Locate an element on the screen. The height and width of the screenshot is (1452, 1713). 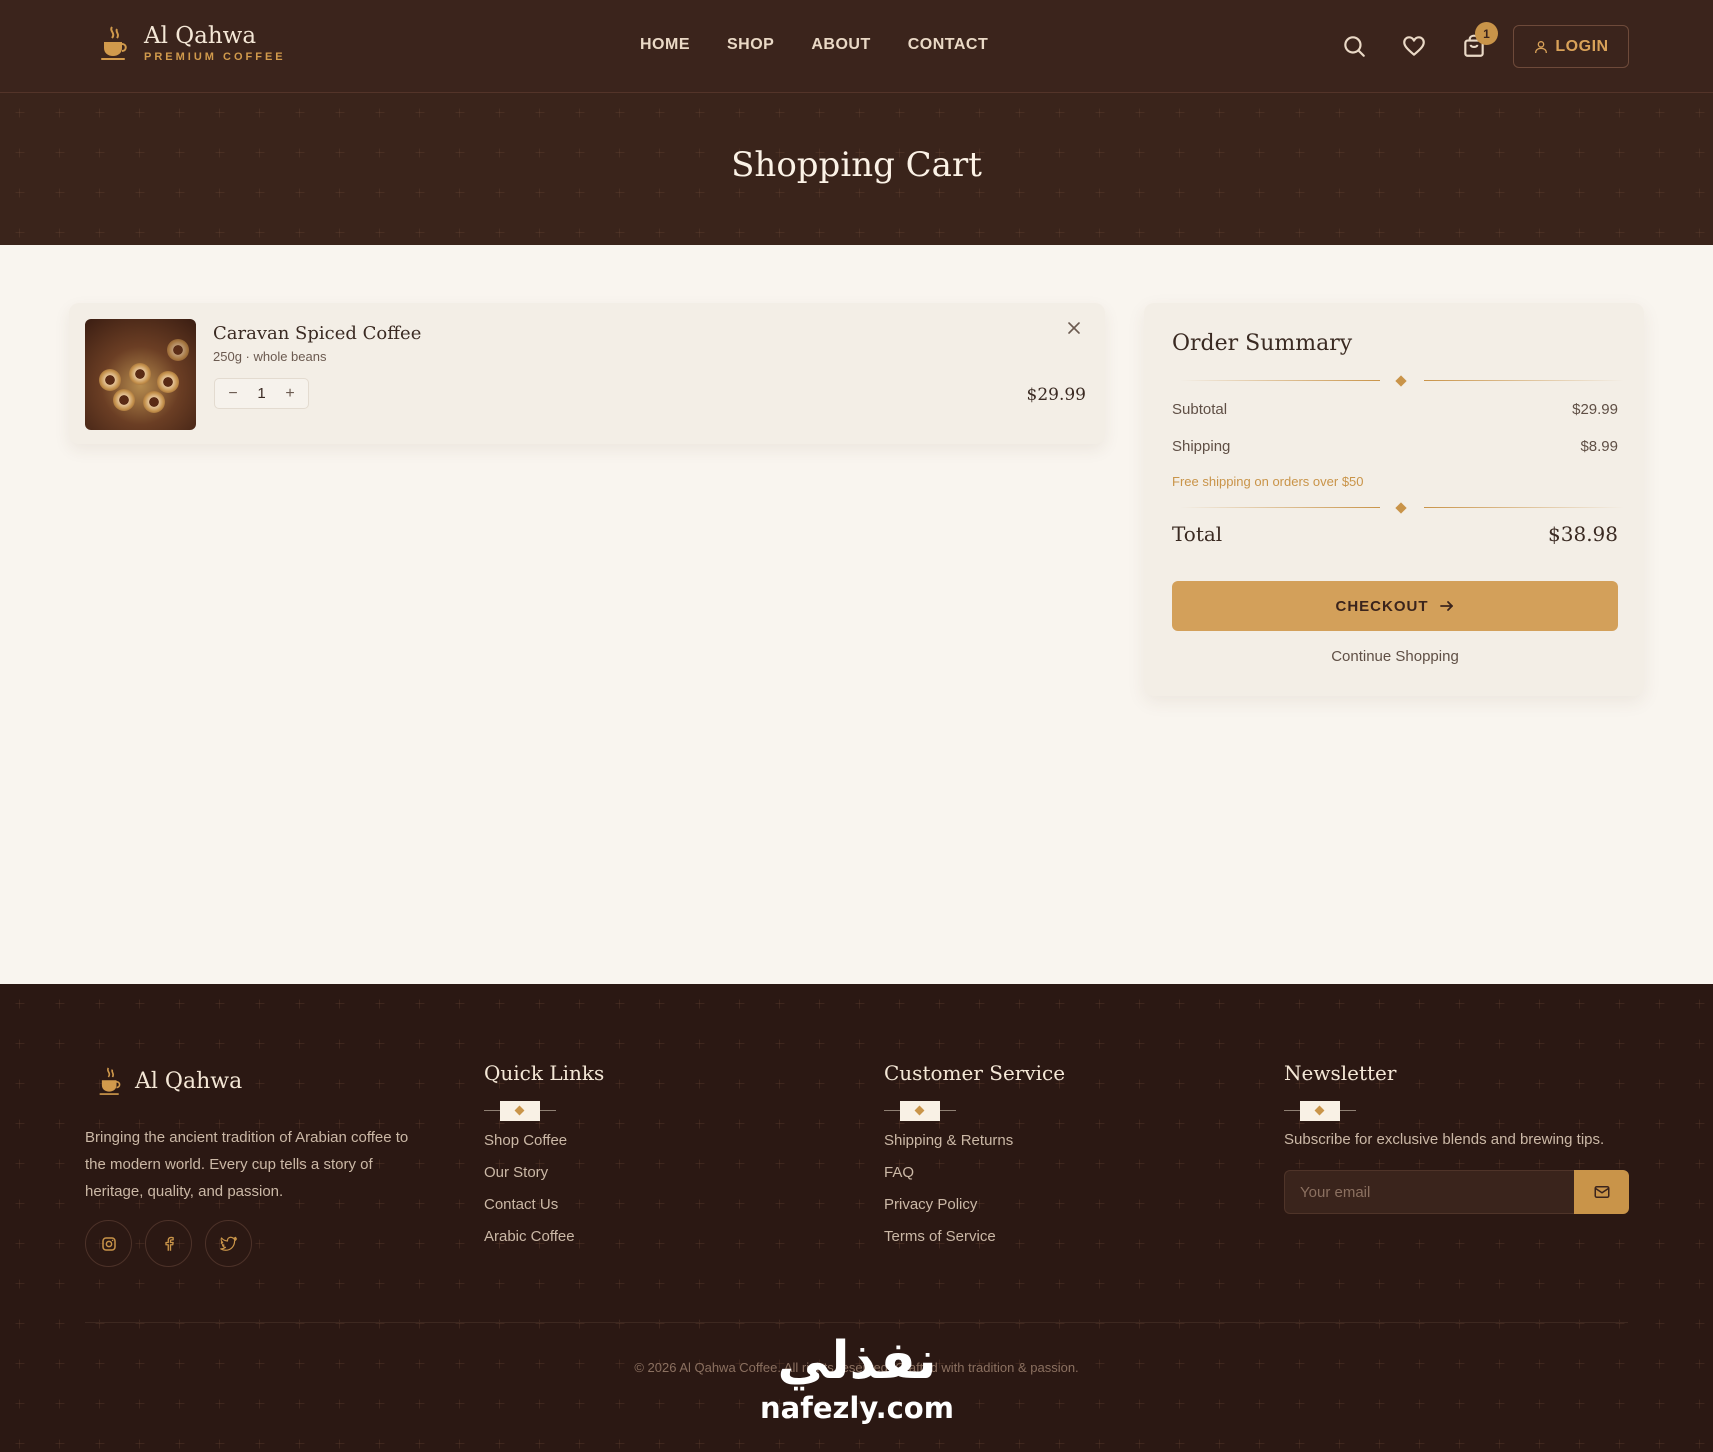
footer-link-contact-us: Contact Us is located at coordinates (521, 1204).